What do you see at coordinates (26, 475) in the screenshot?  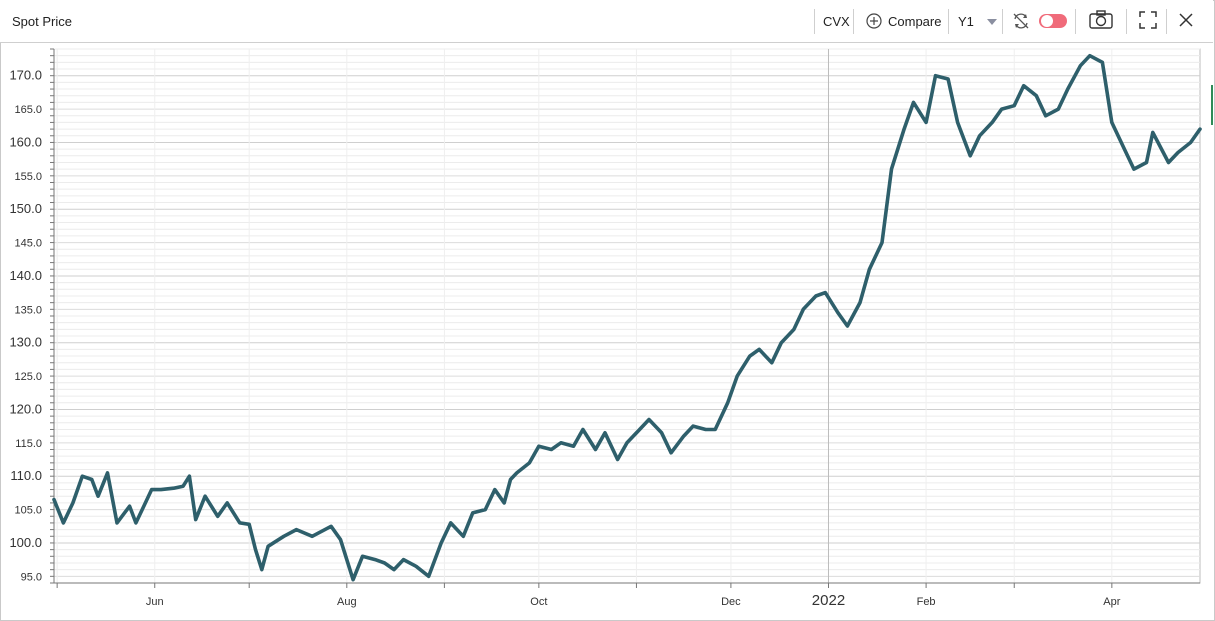 I see `y-tick-label: 110.0` at bounding box center [26, 475].